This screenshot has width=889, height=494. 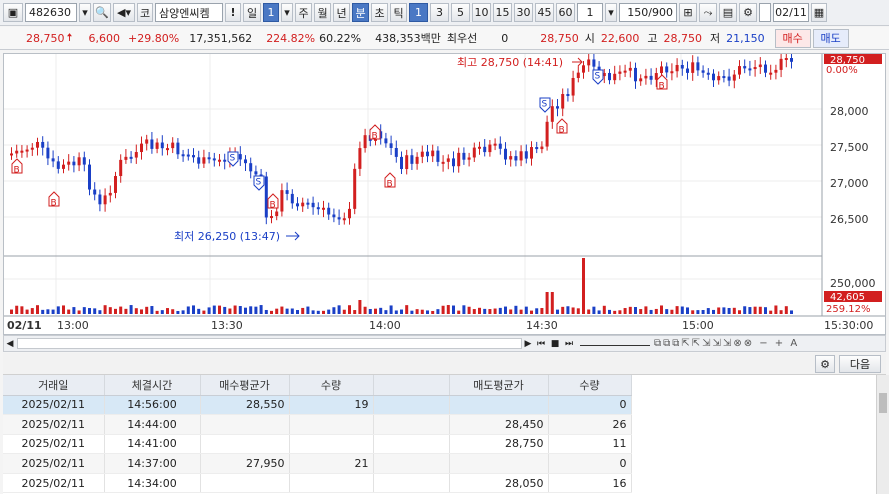 I want to click on table-row: 2025/02/11 14:44:00 28,450 26, so click(x=317, y=424).